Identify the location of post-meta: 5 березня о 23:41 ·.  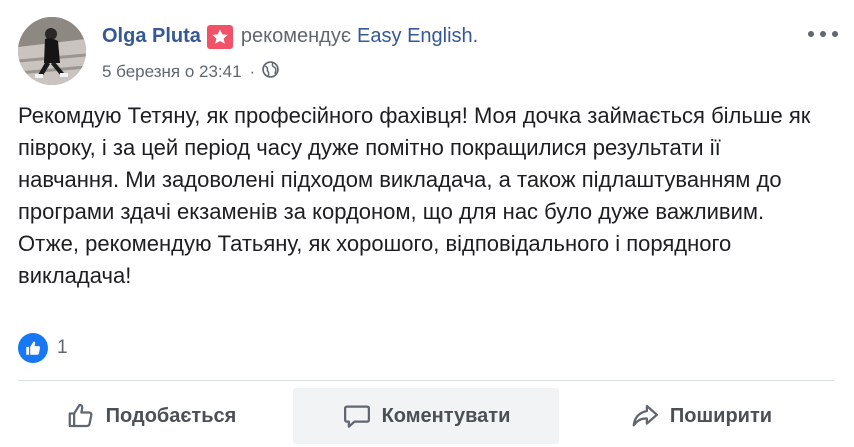
(191, 72).